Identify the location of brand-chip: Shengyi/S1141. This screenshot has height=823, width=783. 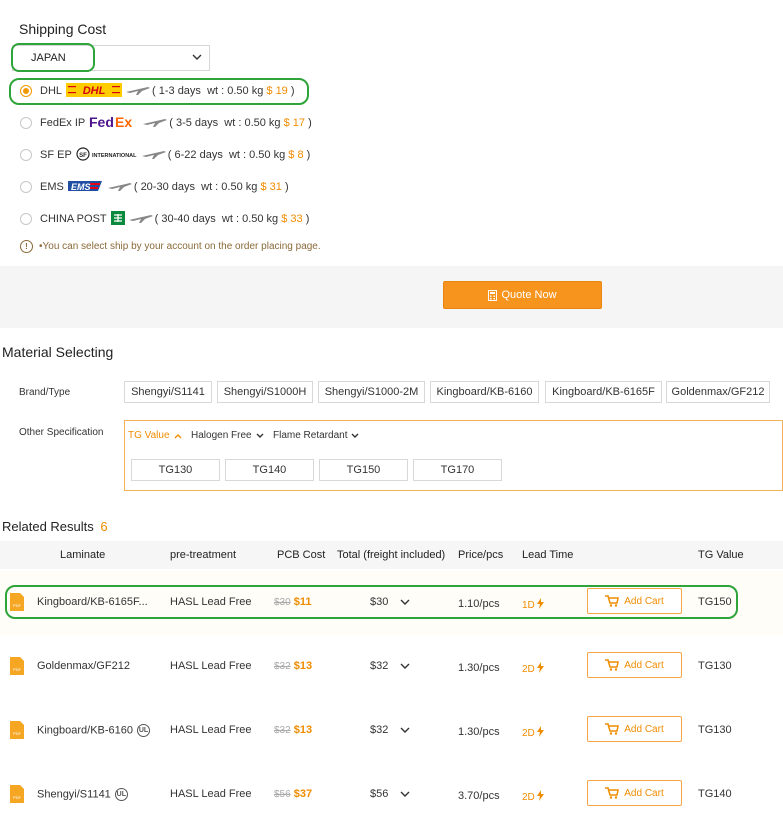
(168, 392).